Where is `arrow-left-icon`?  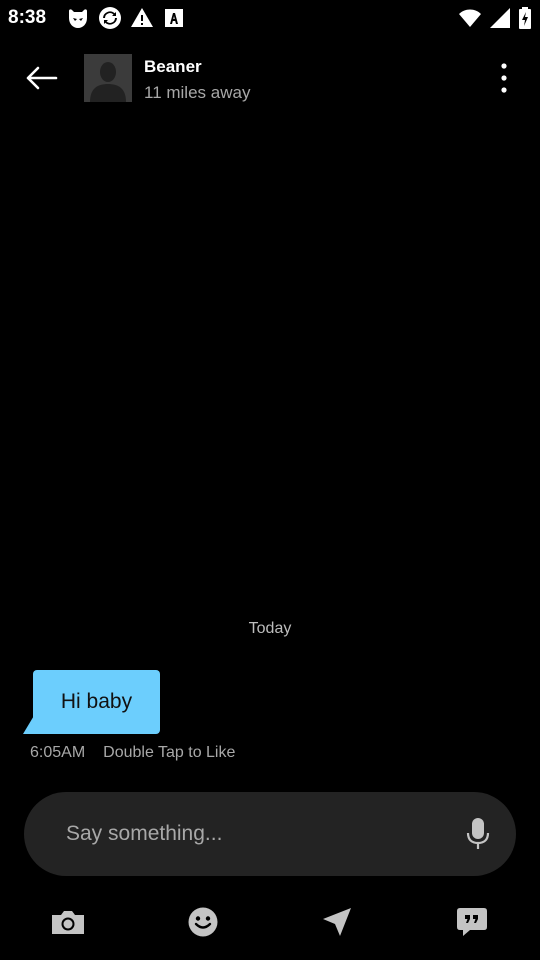 arrow-left-icon is located at coordinates (42, 78).